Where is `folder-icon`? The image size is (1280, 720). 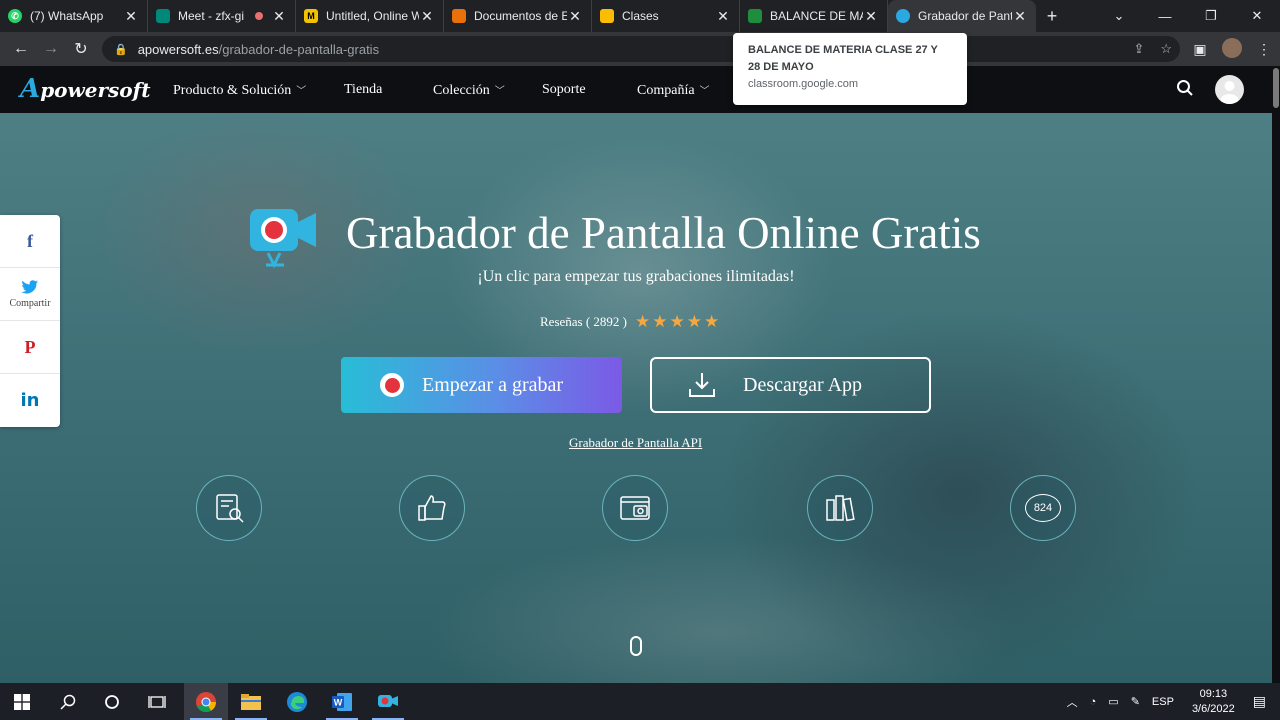 folder-icon is located at coordinates (251, 701).